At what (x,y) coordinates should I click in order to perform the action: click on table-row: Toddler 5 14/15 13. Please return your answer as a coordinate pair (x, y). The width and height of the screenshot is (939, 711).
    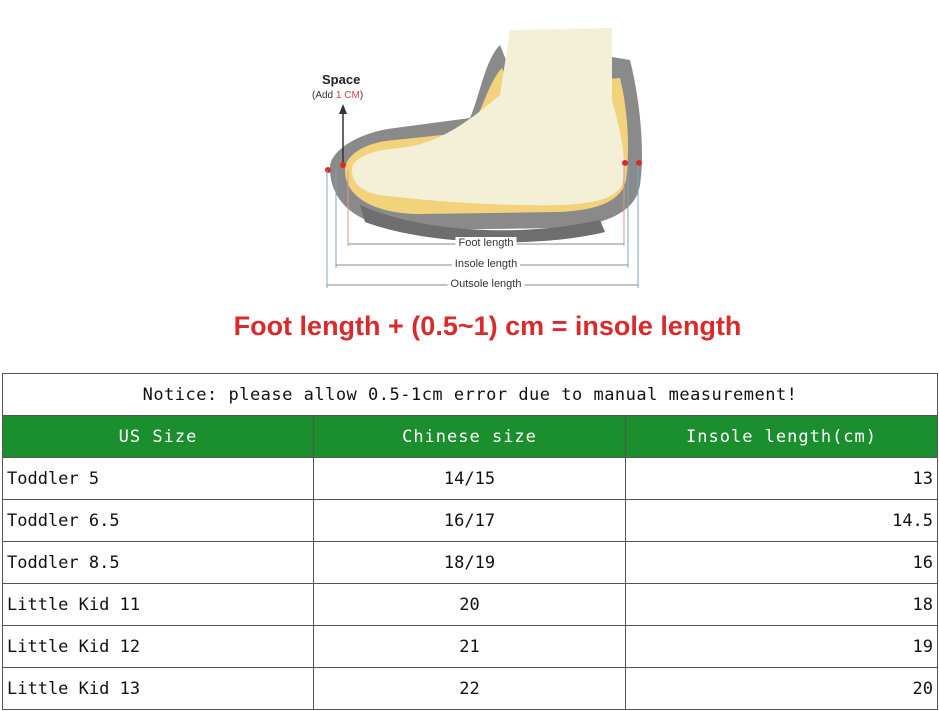
    Looking at the image, I should click on (470, 478).